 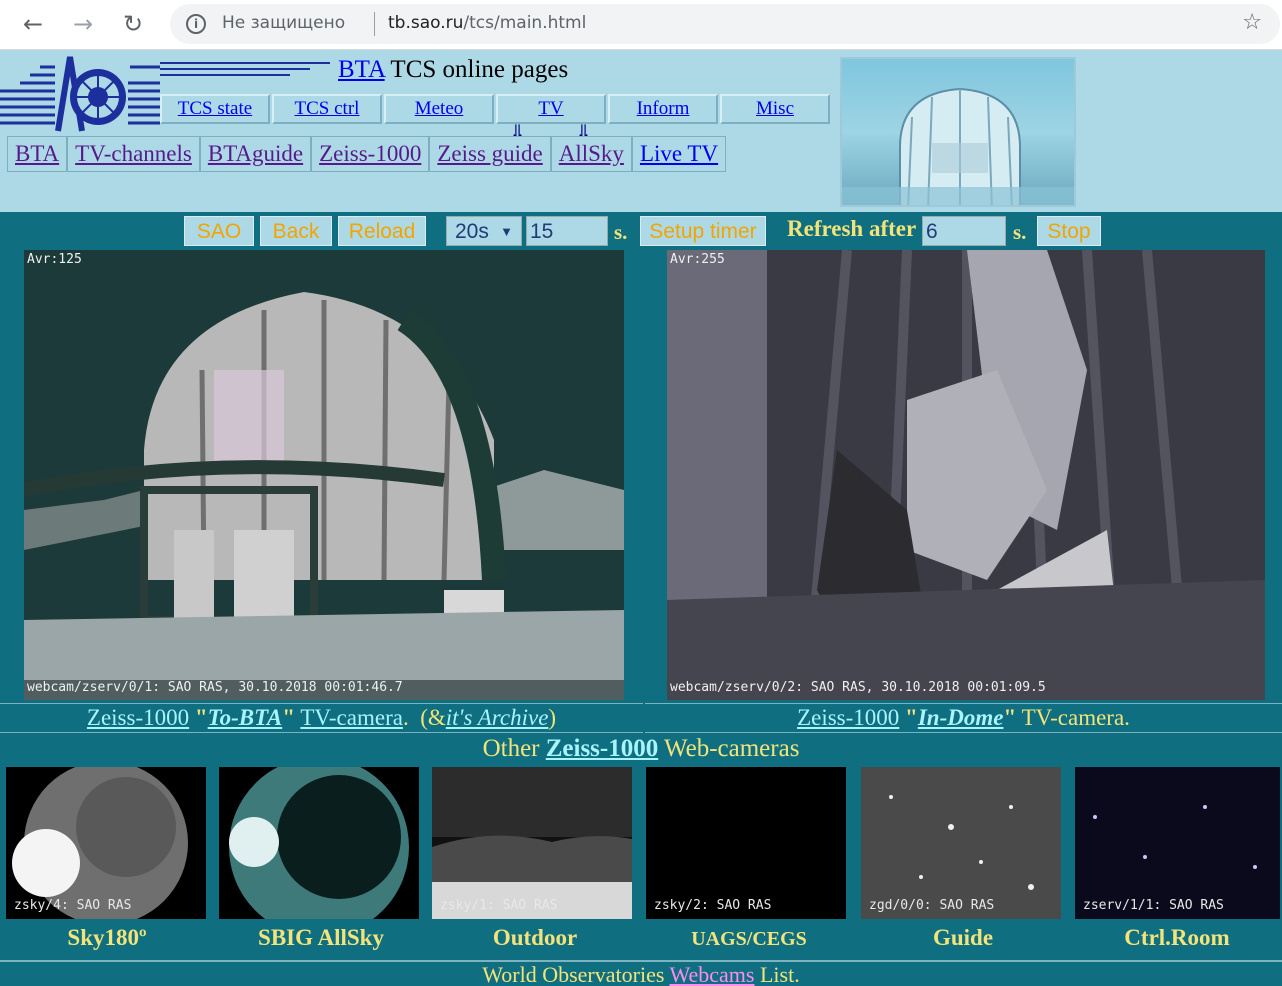 I want to click on archive-open-paren: (&, so click(x=433, y=717).